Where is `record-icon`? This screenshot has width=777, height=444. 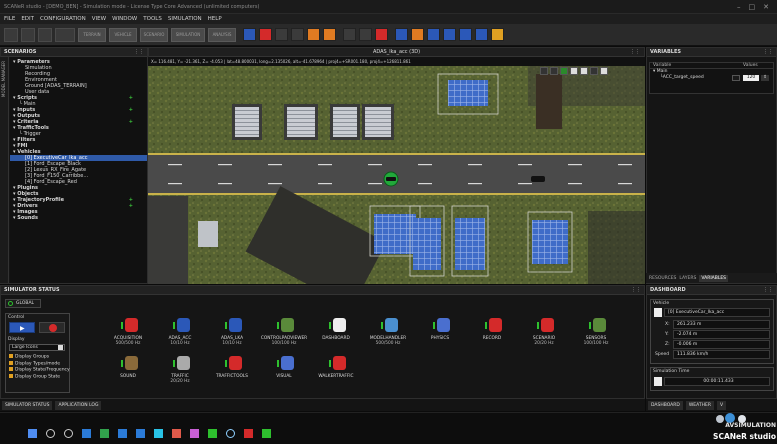 record-icon is located at coordinates (313, 34).